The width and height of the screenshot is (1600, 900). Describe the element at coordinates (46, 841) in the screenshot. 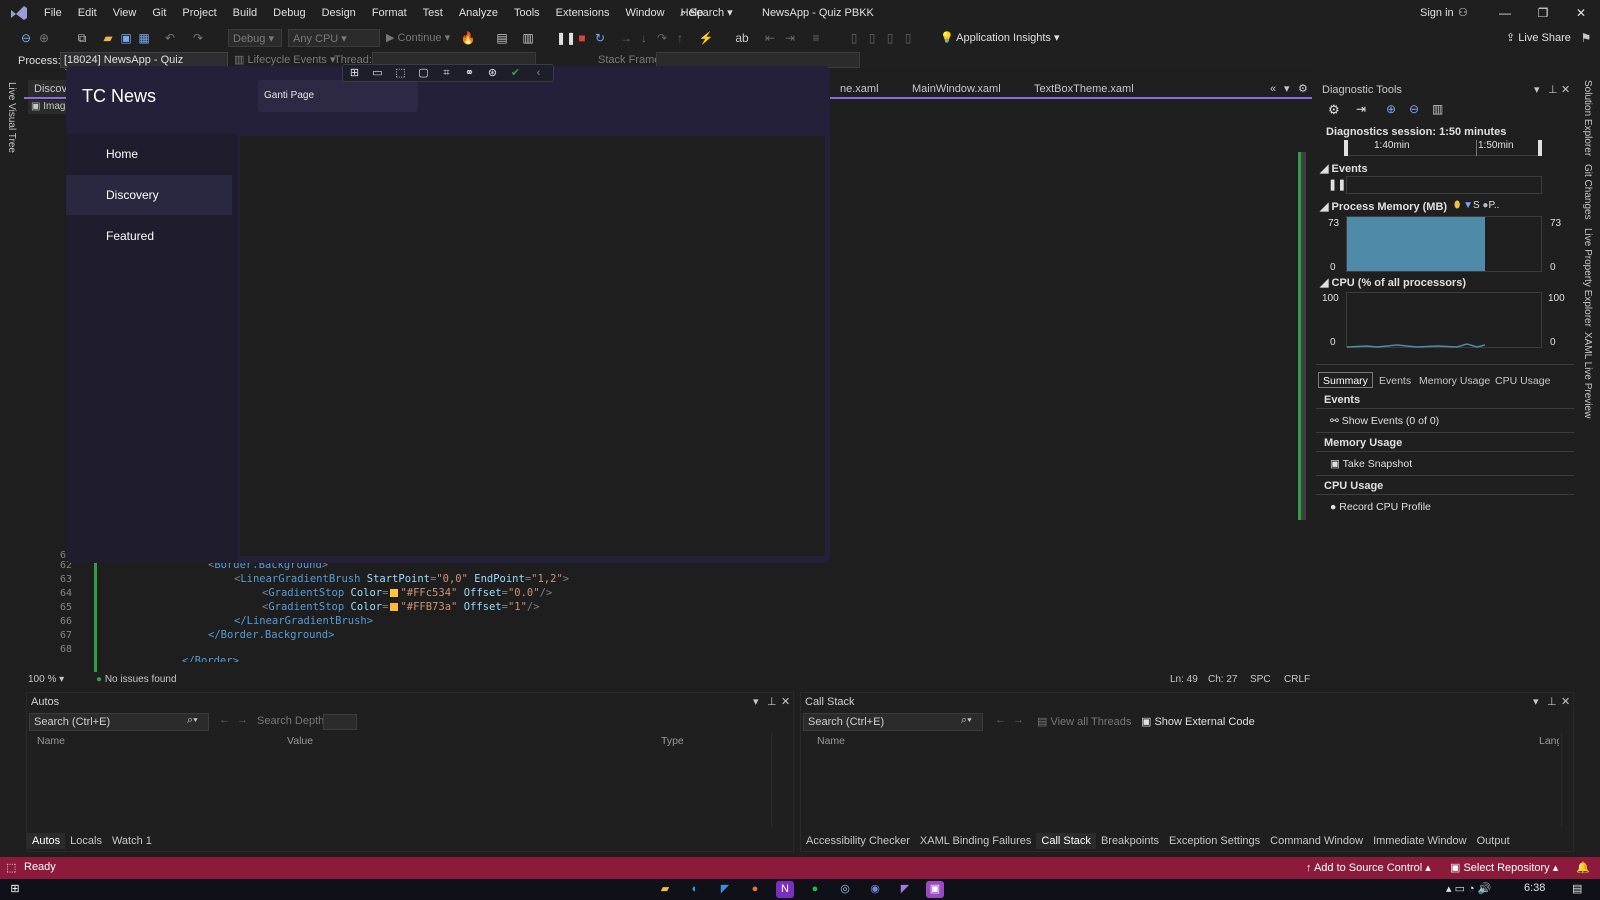

I see `tab-autos: Autos` at that location.